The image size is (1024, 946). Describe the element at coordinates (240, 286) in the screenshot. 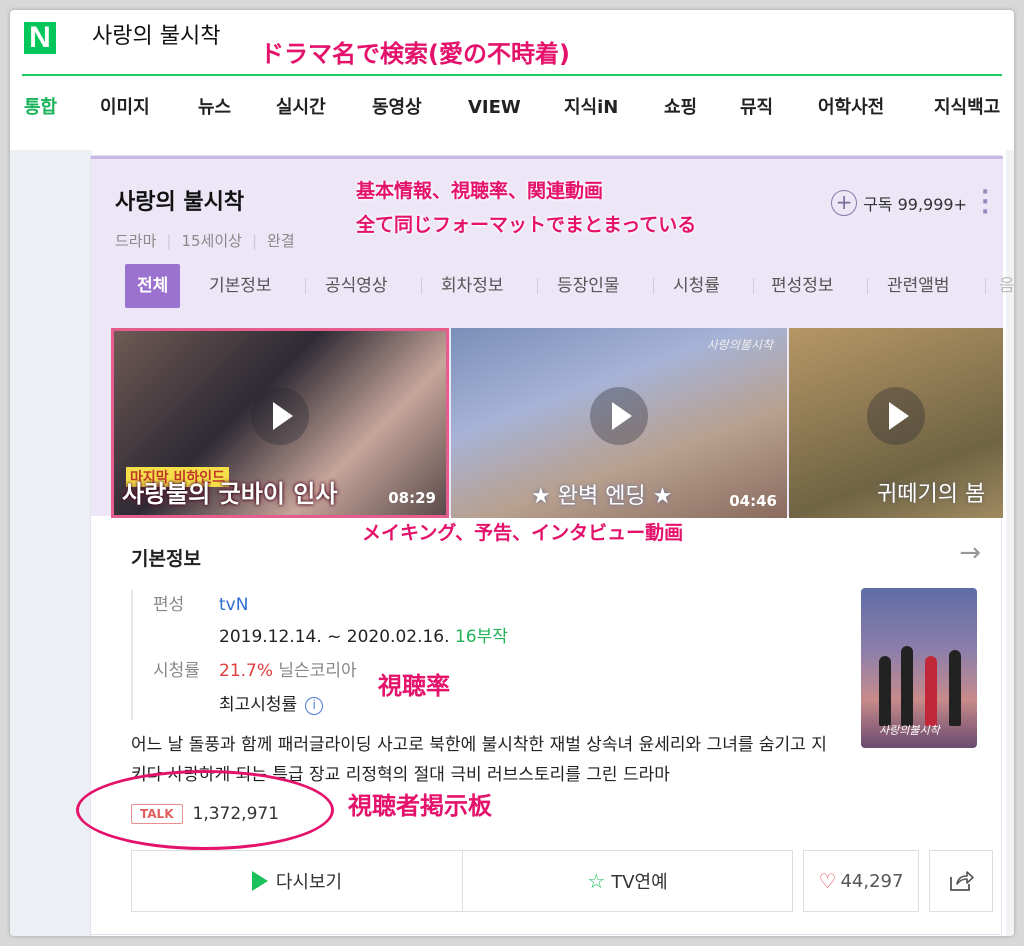

I see `subtab-basic-info: 기본정보` at that location.